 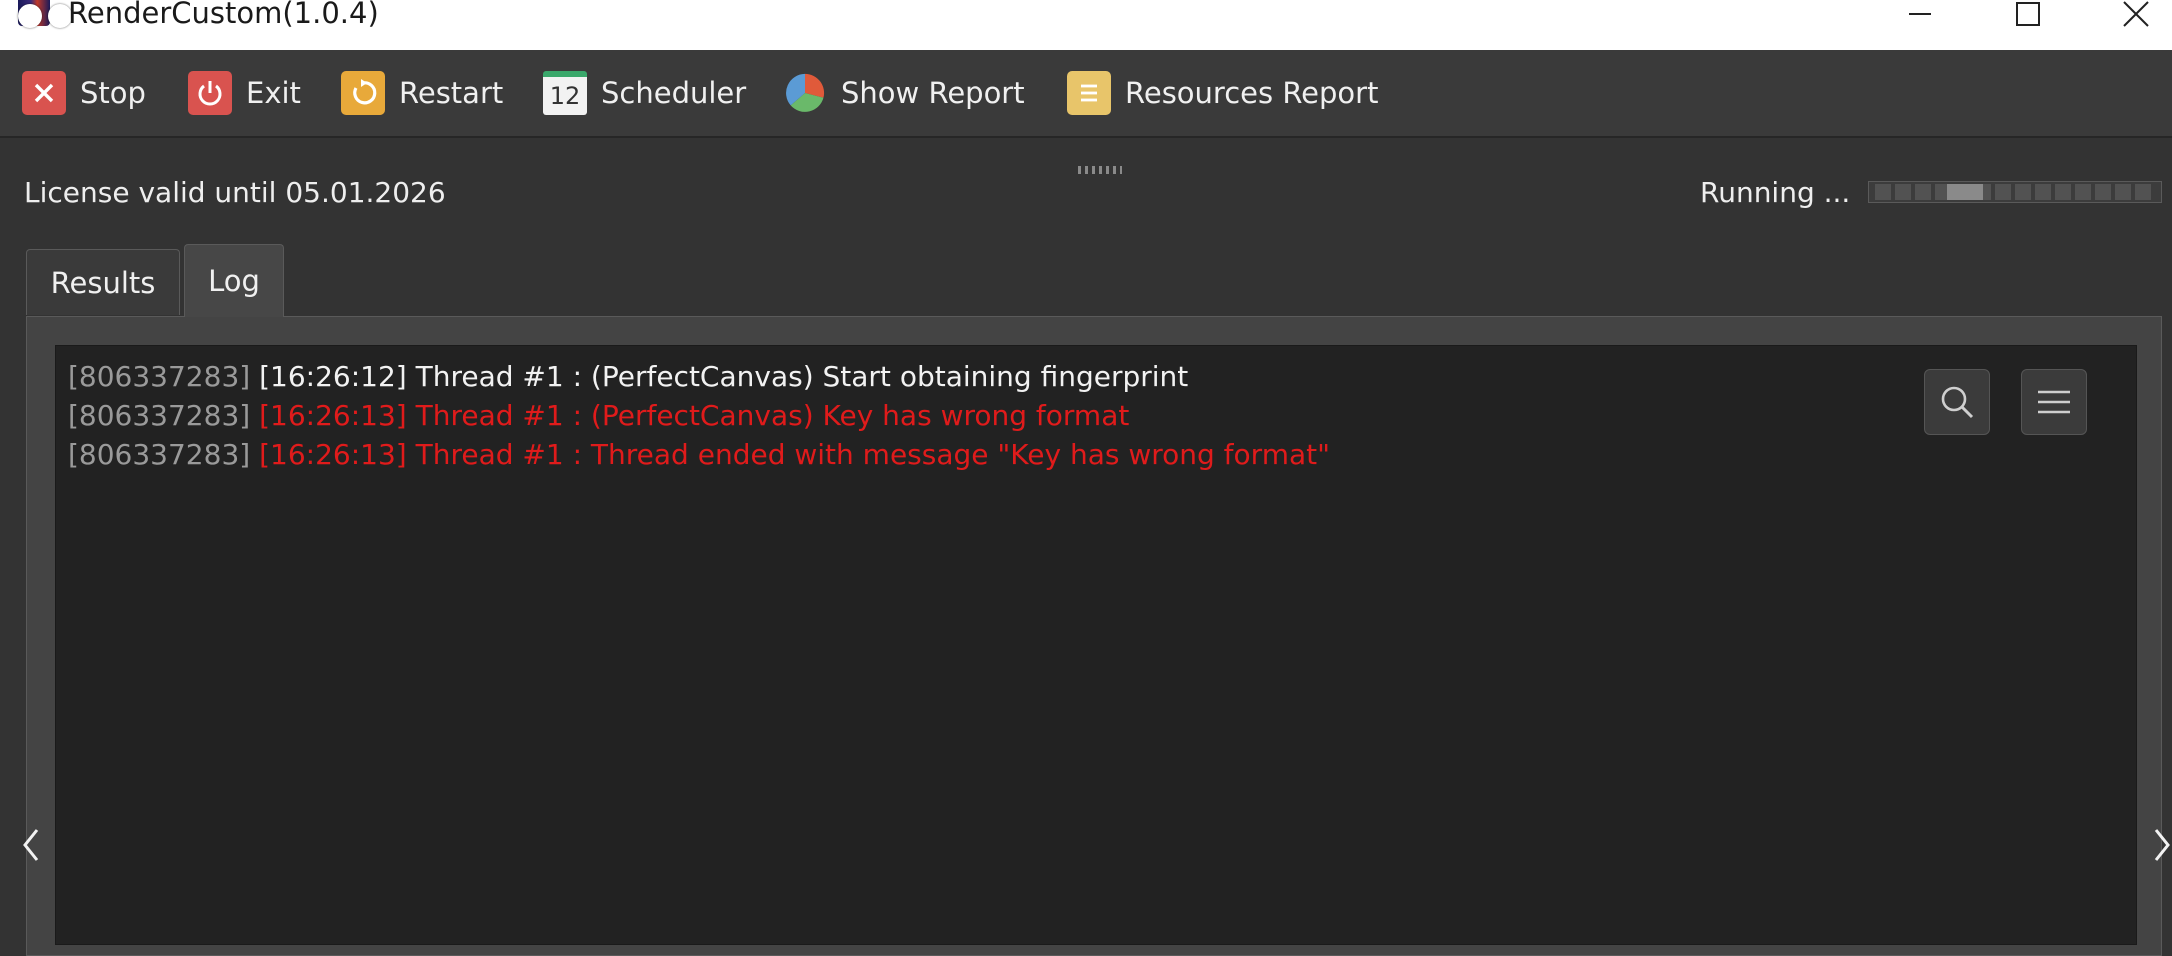 I want to click on chevron-right-icon, so click(x=2162, y=845).